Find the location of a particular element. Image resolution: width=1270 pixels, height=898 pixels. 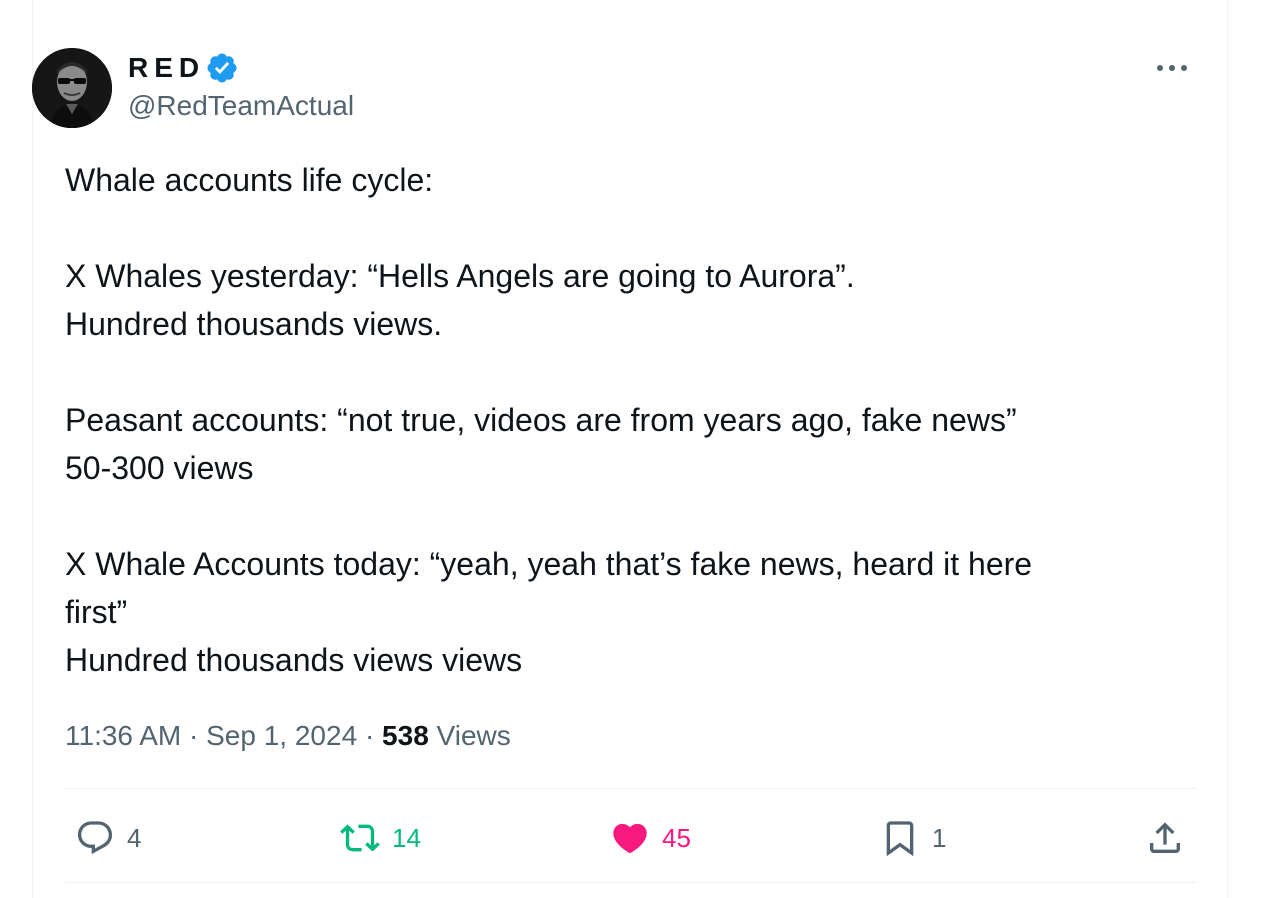

reply-count: 4 is located at coordinates (134, 837).